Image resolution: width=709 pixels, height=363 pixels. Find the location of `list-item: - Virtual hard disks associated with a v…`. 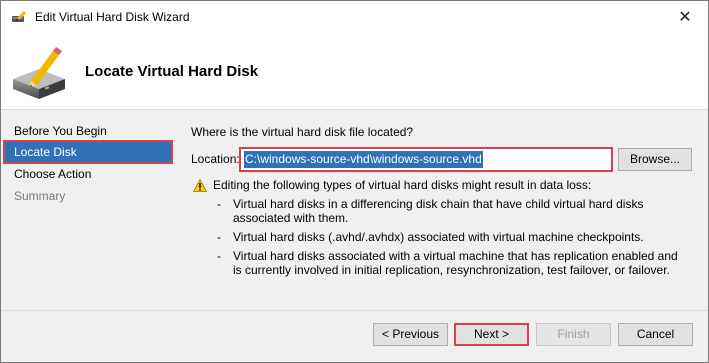

list-item: - Virtual hard disks associated with a v… is located at coordinates (452, 263).